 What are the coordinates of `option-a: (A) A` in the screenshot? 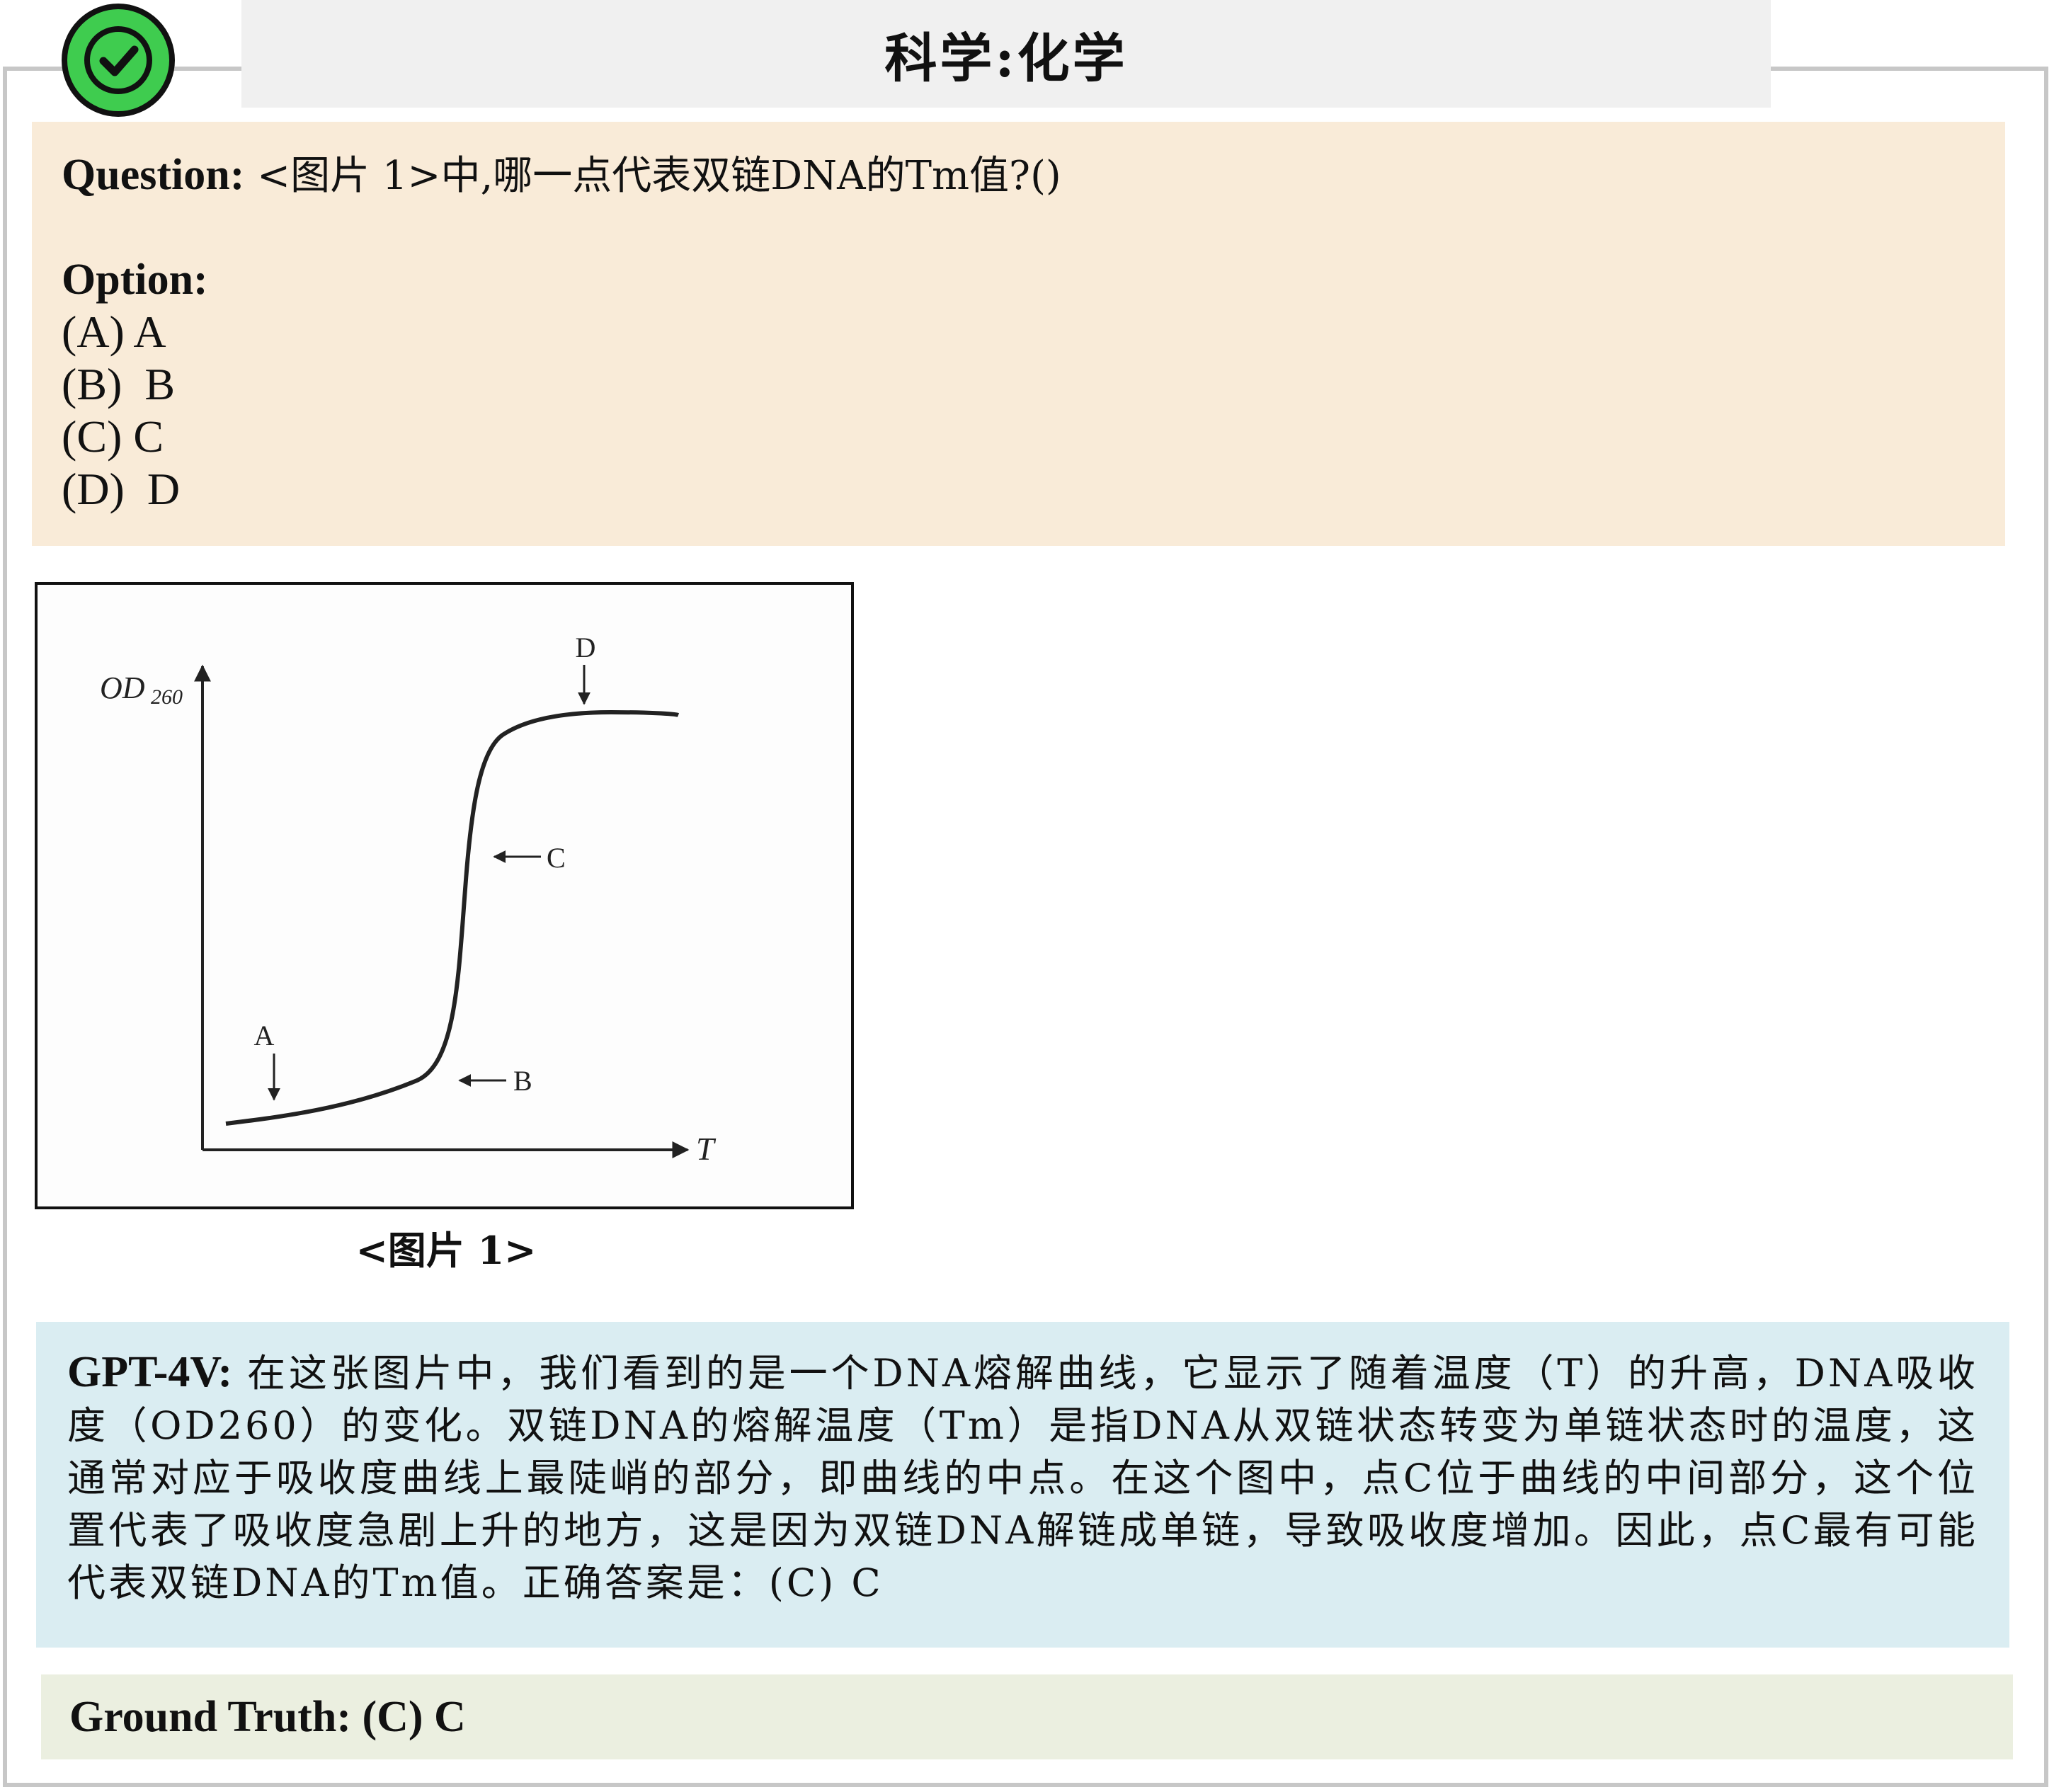 It's located at (114, 332).